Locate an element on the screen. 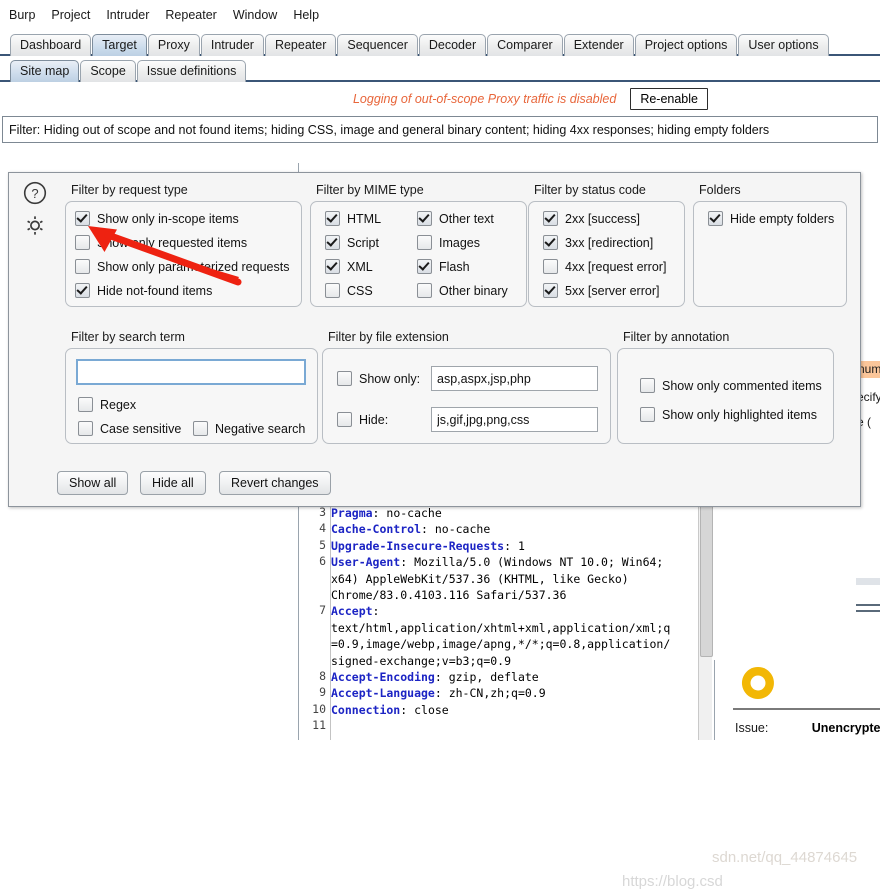 This screenshot has height=890, width=880. request-scrollbar-thumb is located at coordinates (706, 581).